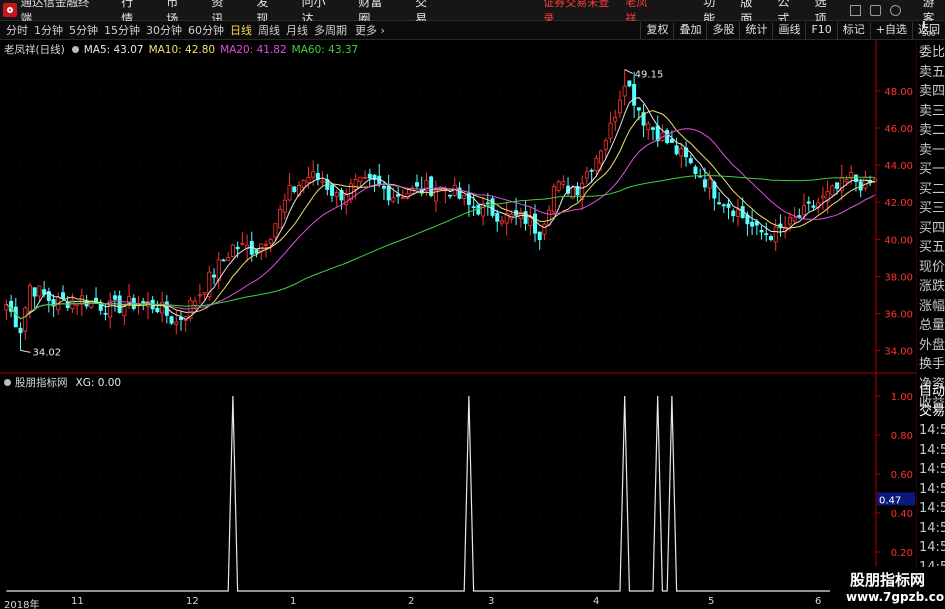 The height and width of the screenshot is (609, 945). I want to click on period-intraday: 分时, so click(17, 30).